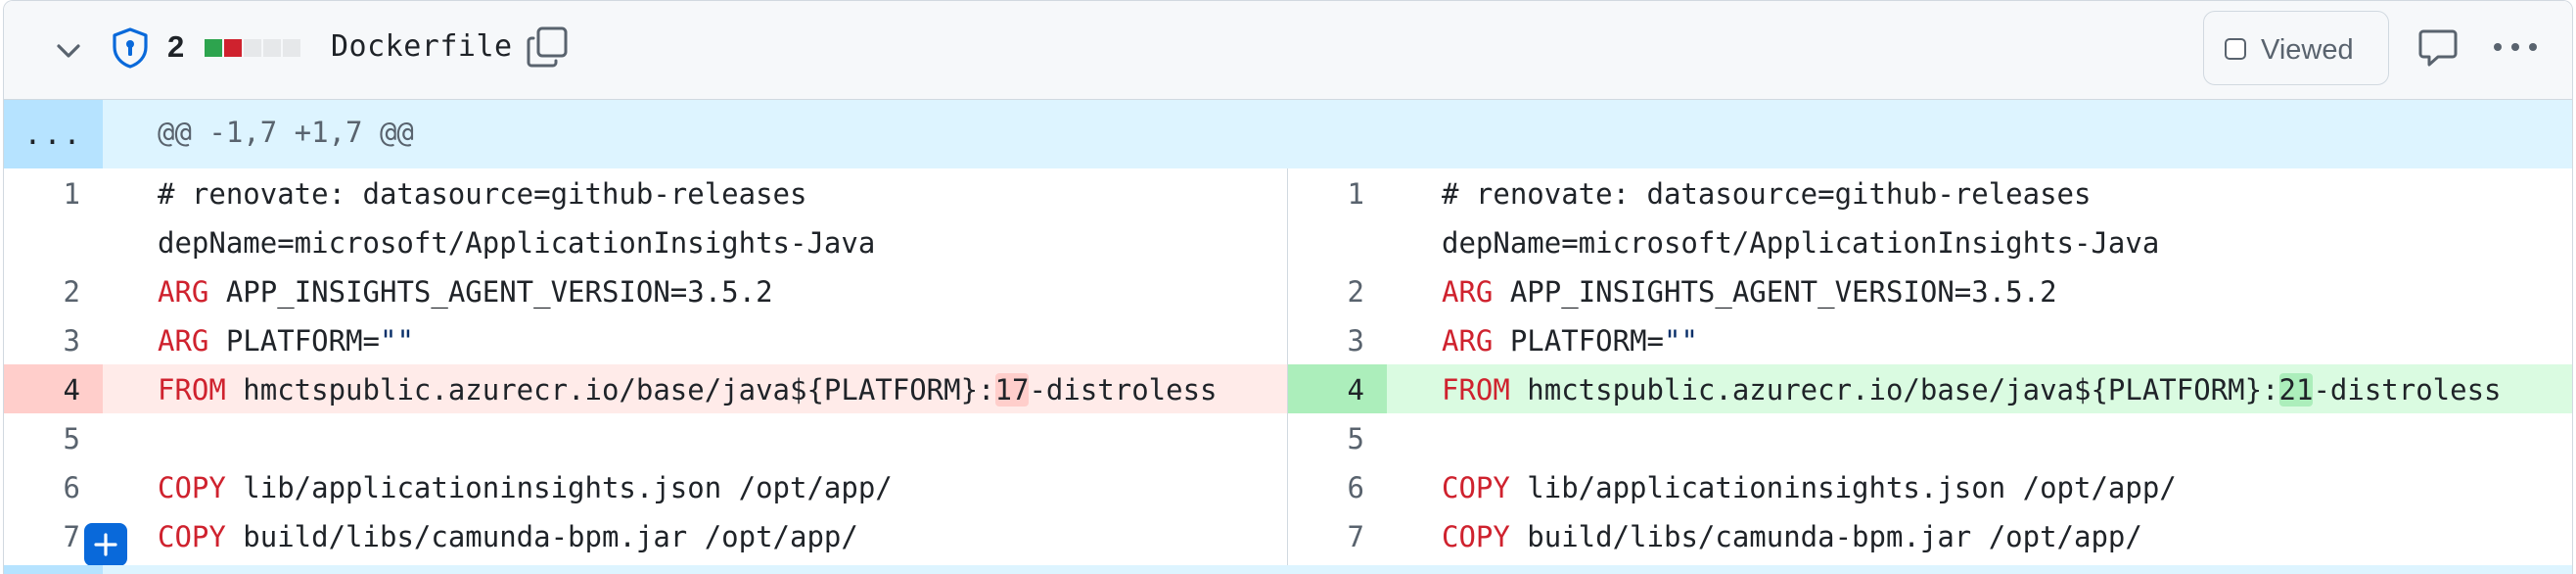  I want to click on diffstat-block-deleted, so click(233, 48).